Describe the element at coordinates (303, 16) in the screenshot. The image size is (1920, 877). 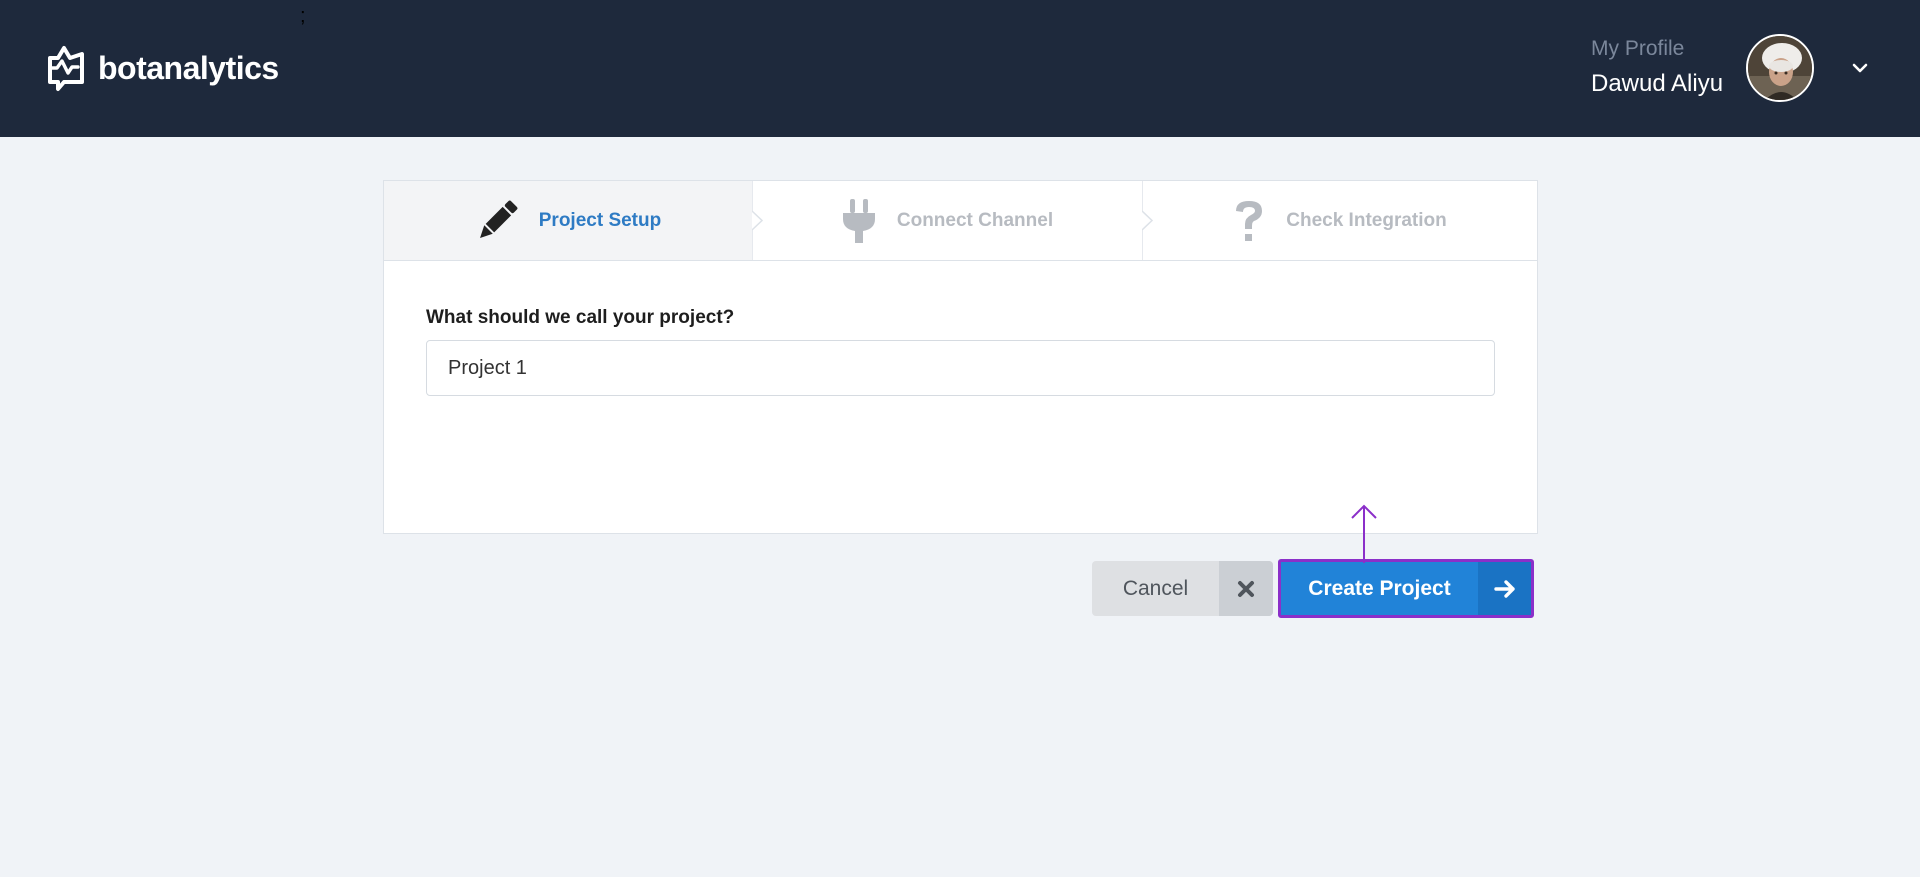
I see `stray-character: ;` at that location.